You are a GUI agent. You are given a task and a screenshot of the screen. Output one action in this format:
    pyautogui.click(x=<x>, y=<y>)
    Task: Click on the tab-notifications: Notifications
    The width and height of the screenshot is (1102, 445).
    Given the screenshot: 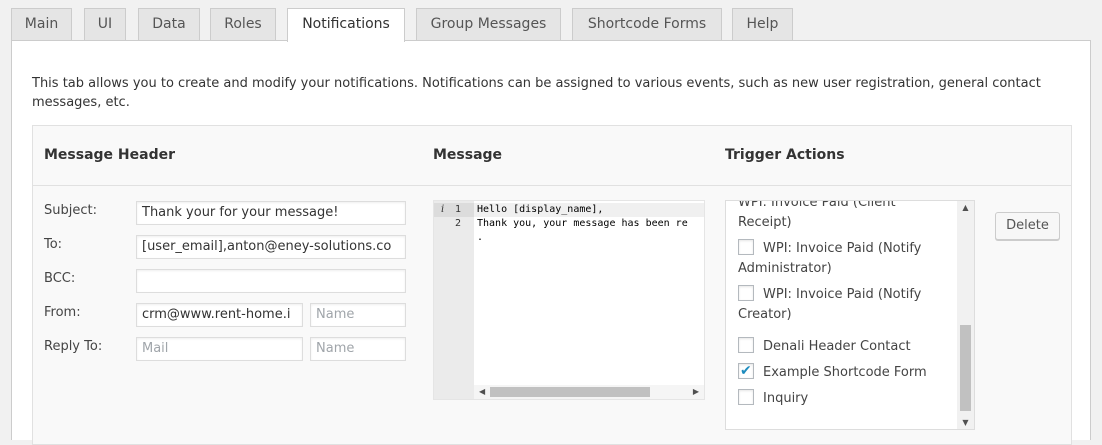 What is the action you would take?
    pyautogui.click(x=346, y=25)
    